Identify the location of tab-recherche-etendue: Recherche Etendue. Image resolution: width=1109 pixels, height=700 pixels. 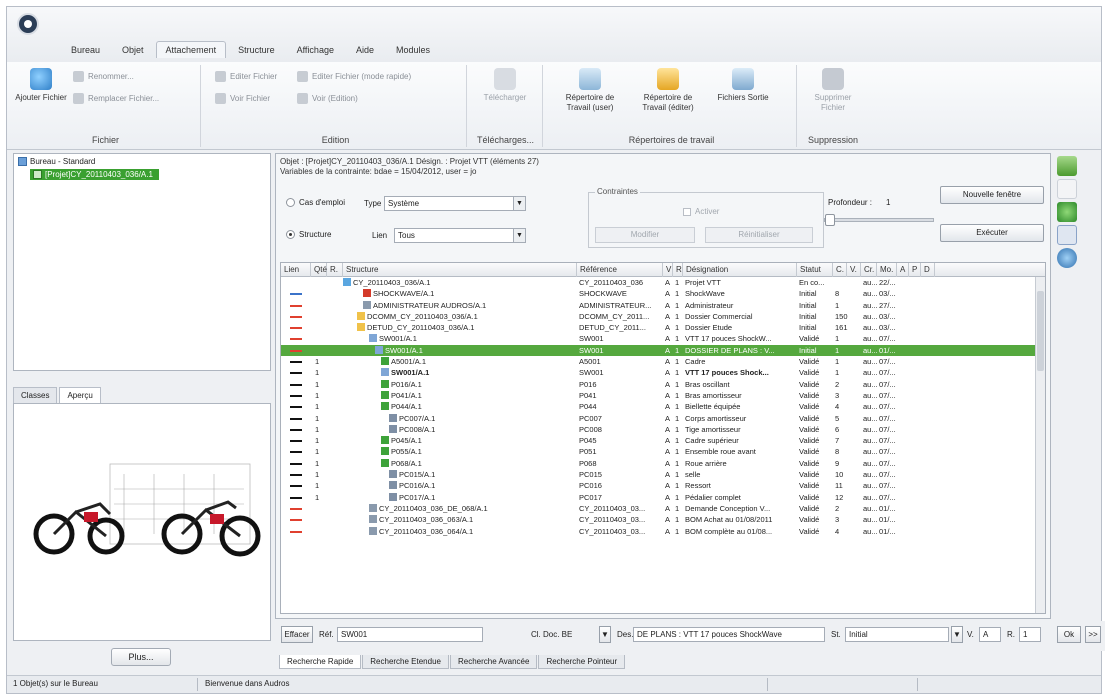
(405, 662).